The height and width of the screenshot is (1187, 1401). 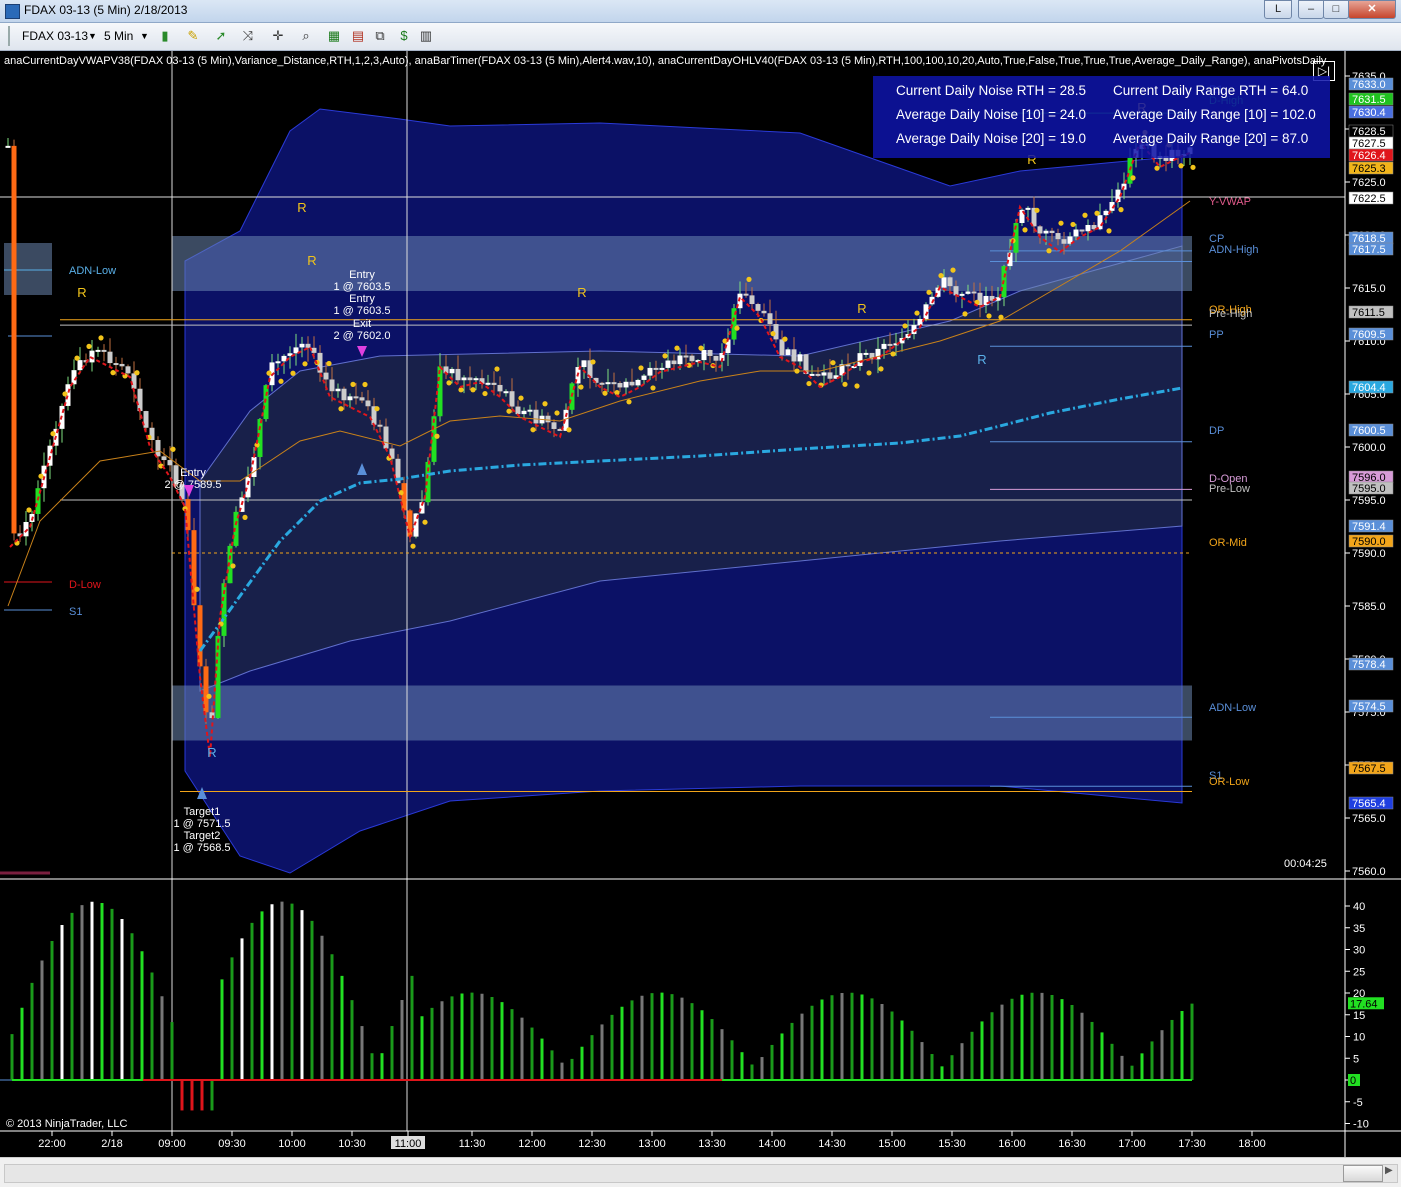 What do you see at coordinates (92, 36) in the screenshot?
I see `instrument-dropdown-icon: ▼` at bounding box center [92, 36].